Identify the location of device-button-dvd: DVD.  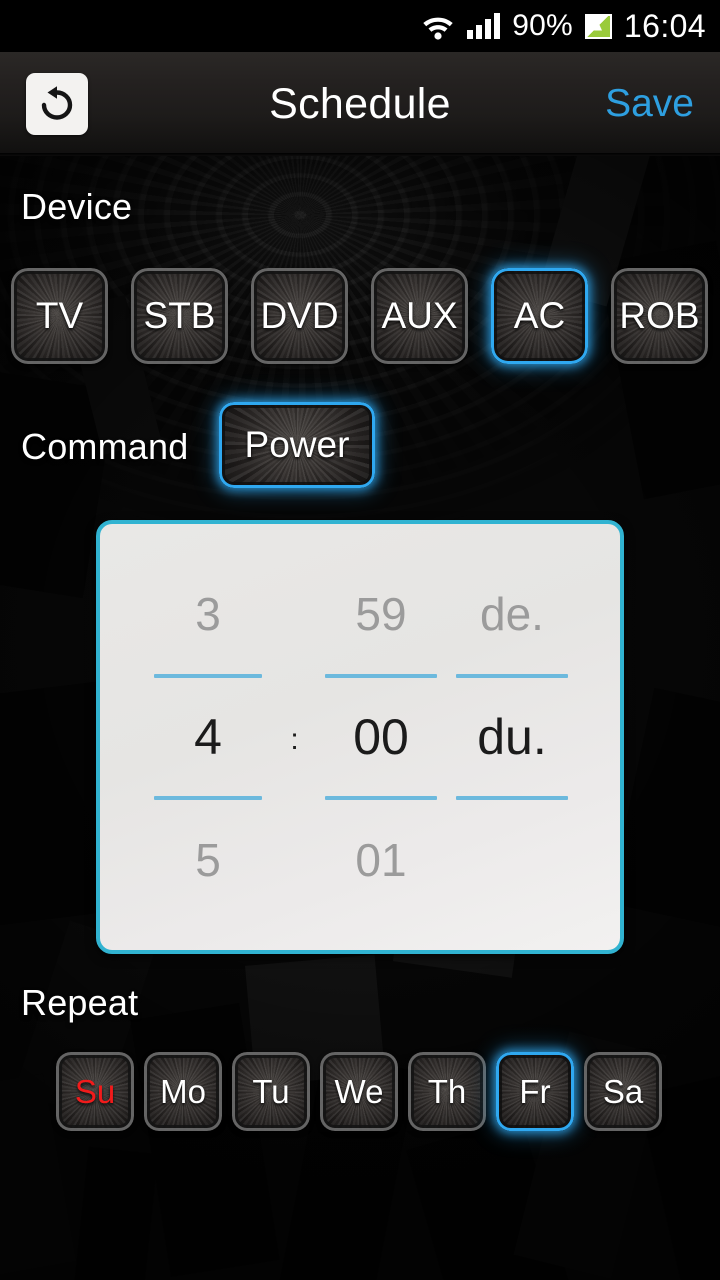
(299, 316).